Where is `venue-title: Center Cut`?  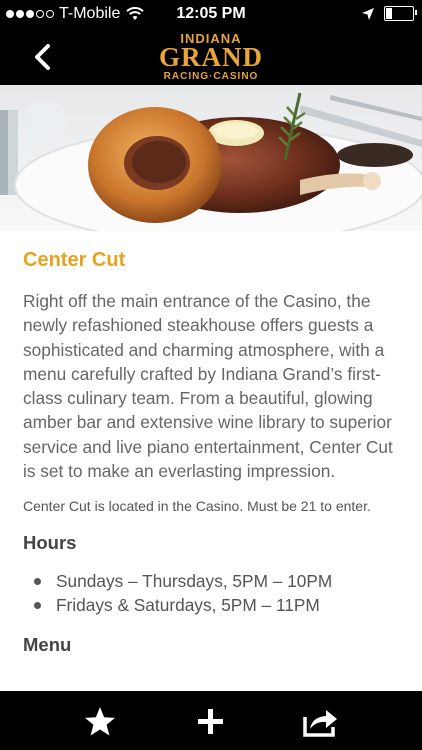 venue-title: Center Cut is located at coordinates (74, 260).